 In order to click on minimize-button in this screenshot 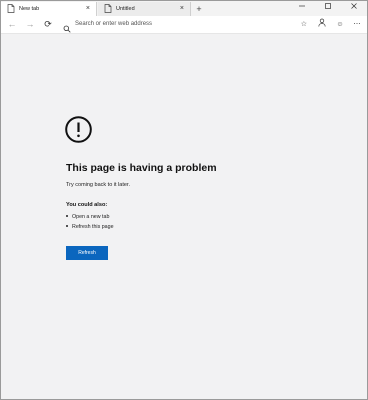, I will do `click(302, 8)`.